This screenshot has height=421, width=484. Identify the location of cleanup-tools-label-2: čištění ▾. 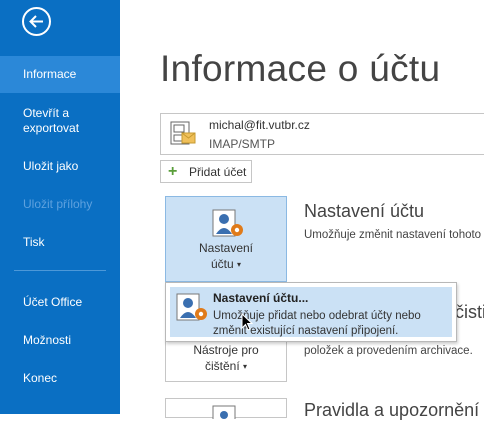
(226, 366).